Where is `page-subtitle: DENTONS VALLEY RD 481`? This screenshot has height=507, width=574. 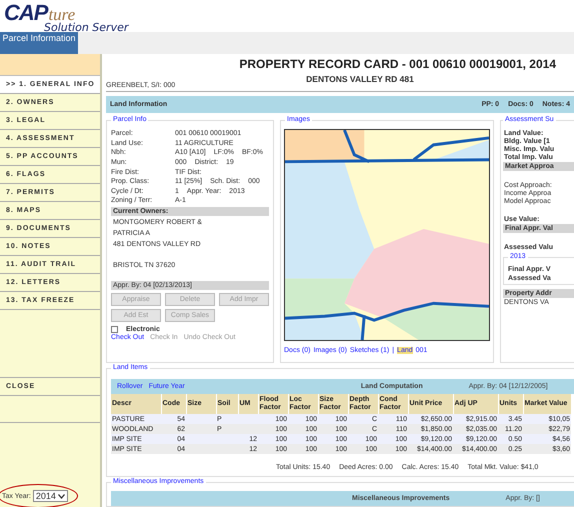
page-subtitle: DENTONS VALLEY RD 481 is located at coordinates (360, 79).